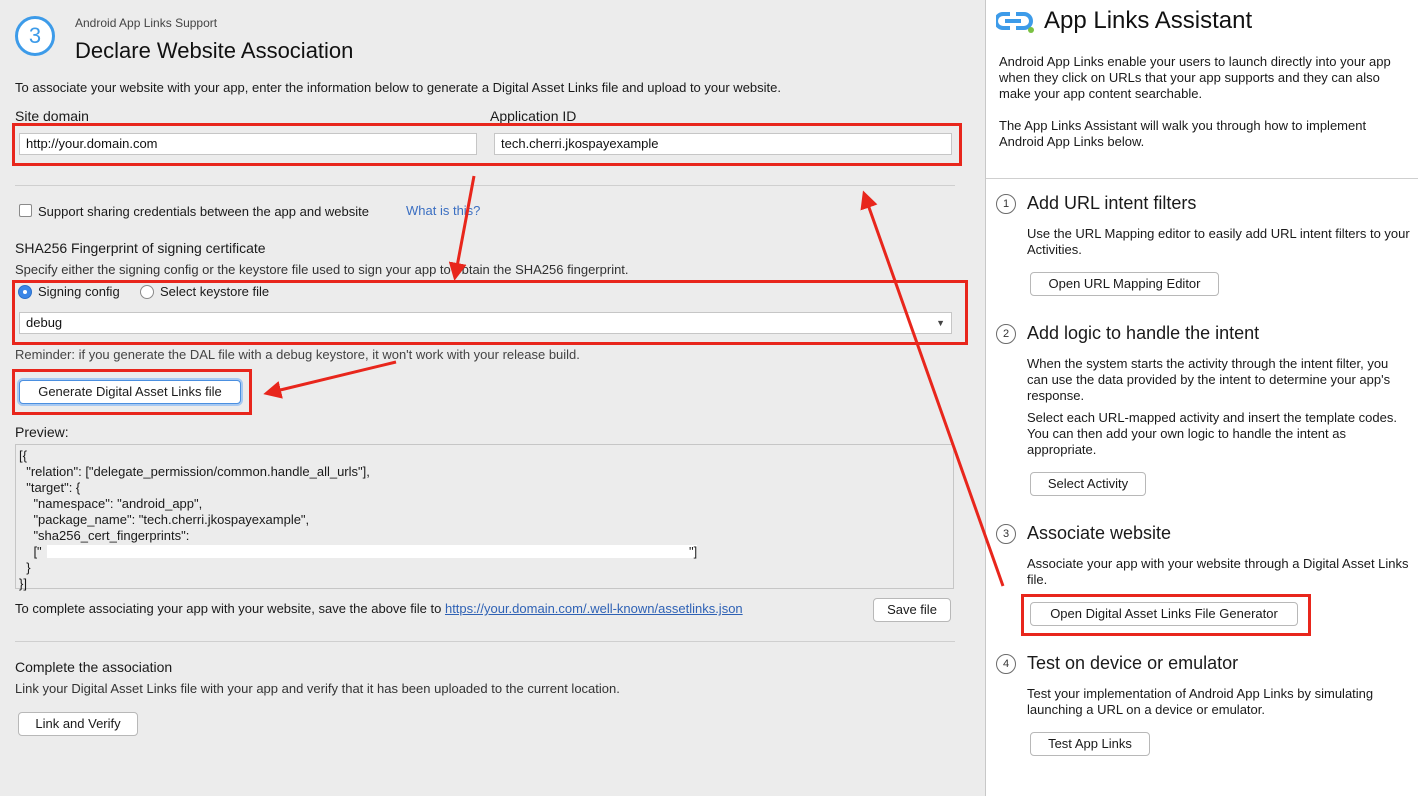 The image size is (1418, 796). What do you see at coordinates (1015, 22) in the screenshot?
I see `app-links-logo-icon` at bounding box center [1015, 22].